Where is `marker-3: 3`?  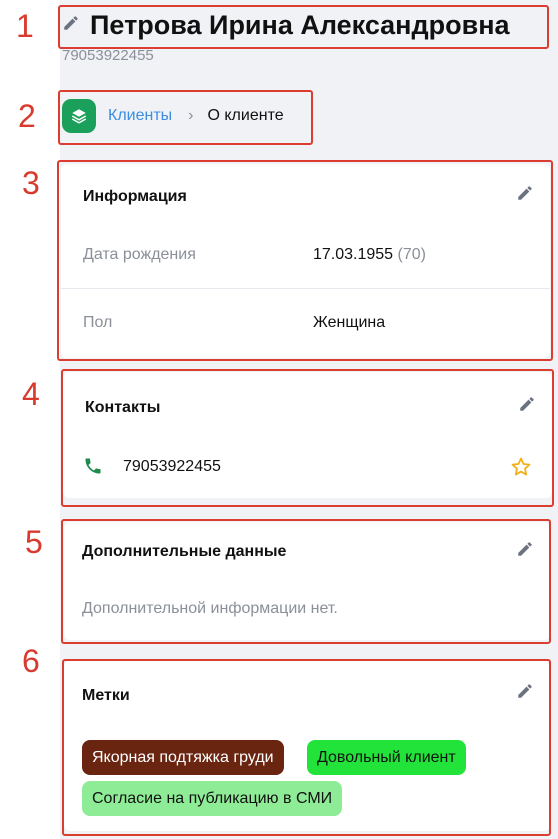
marker-3: 3 is located at coordinates (31, 183).